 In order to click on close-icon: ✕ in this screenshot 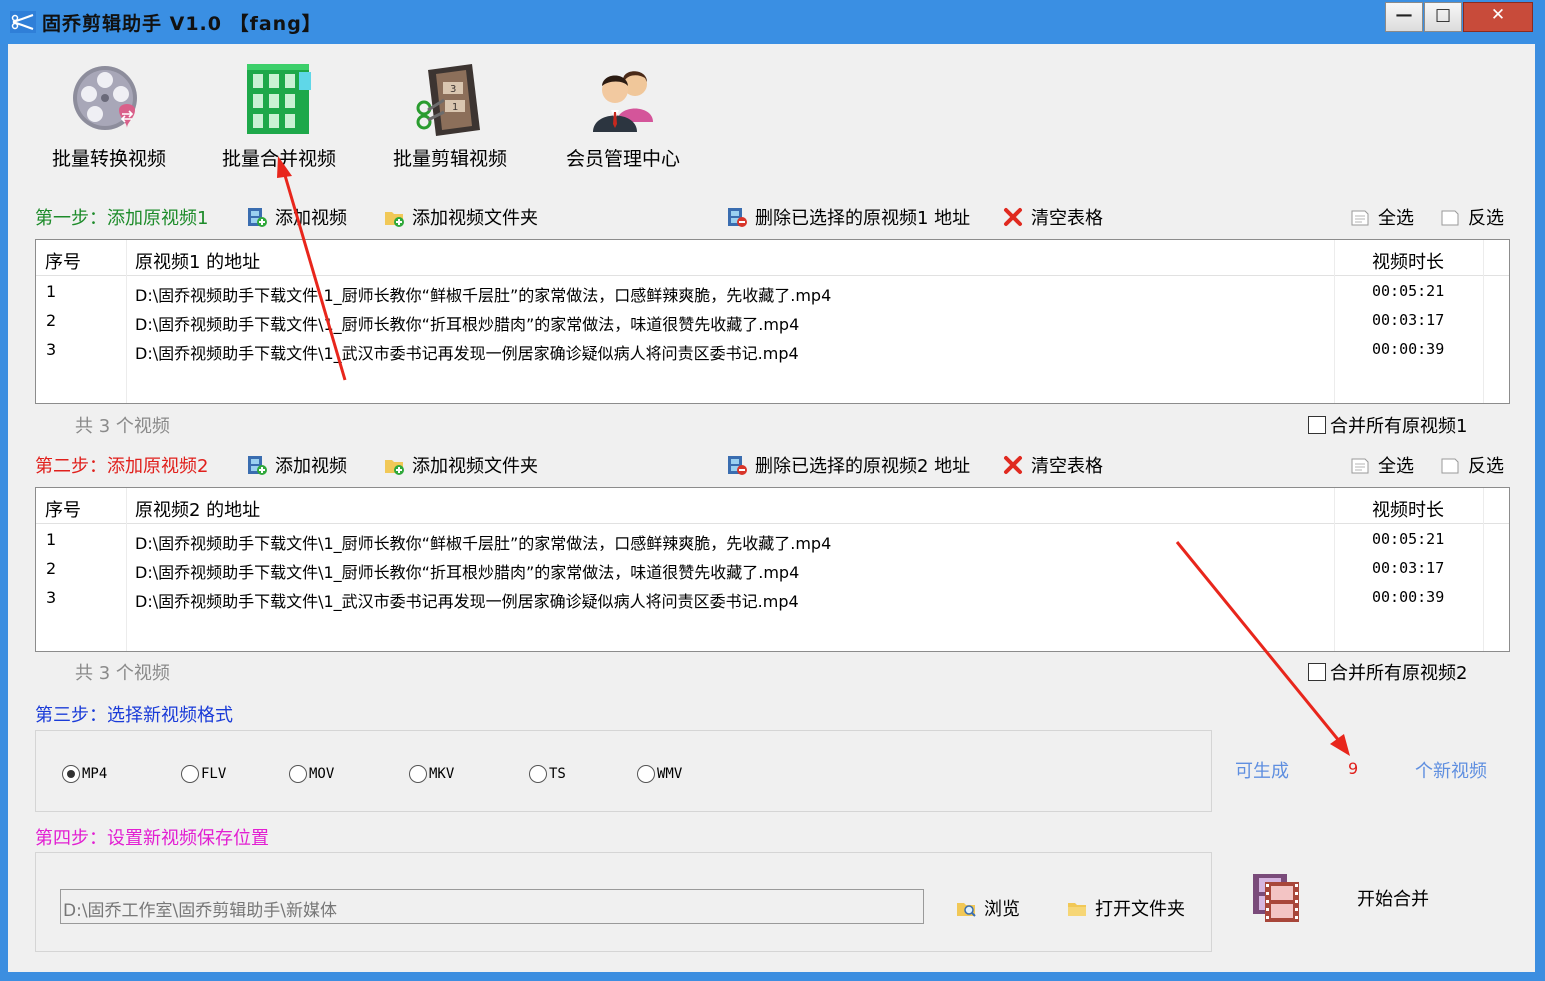, I will do `click(1498, 15)`.